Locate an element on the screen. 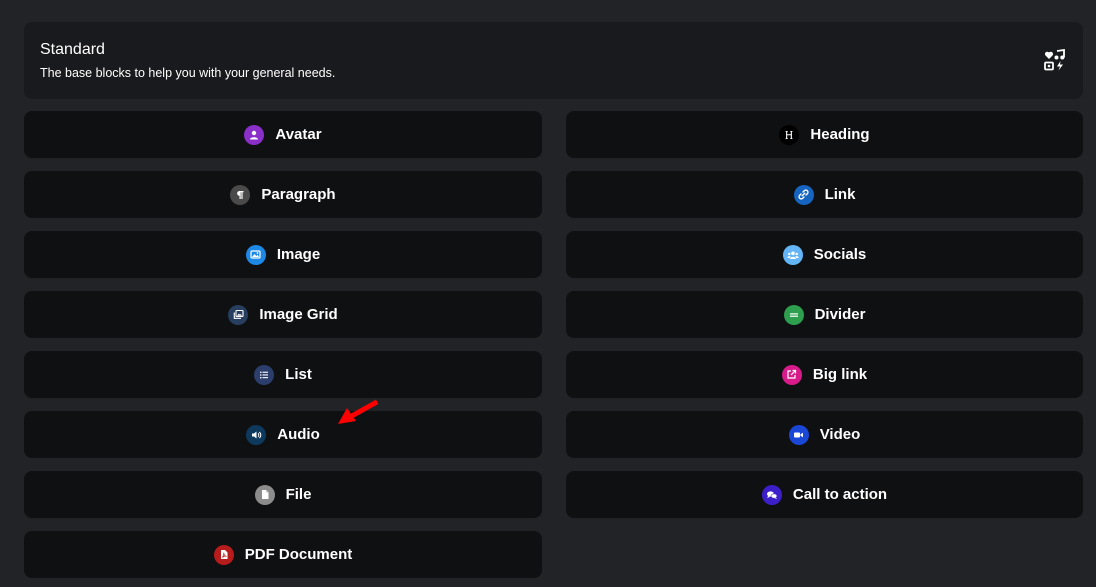 This screenshot has height=587, width=1096. block-label: Heading is located at coordinates (840, 134).